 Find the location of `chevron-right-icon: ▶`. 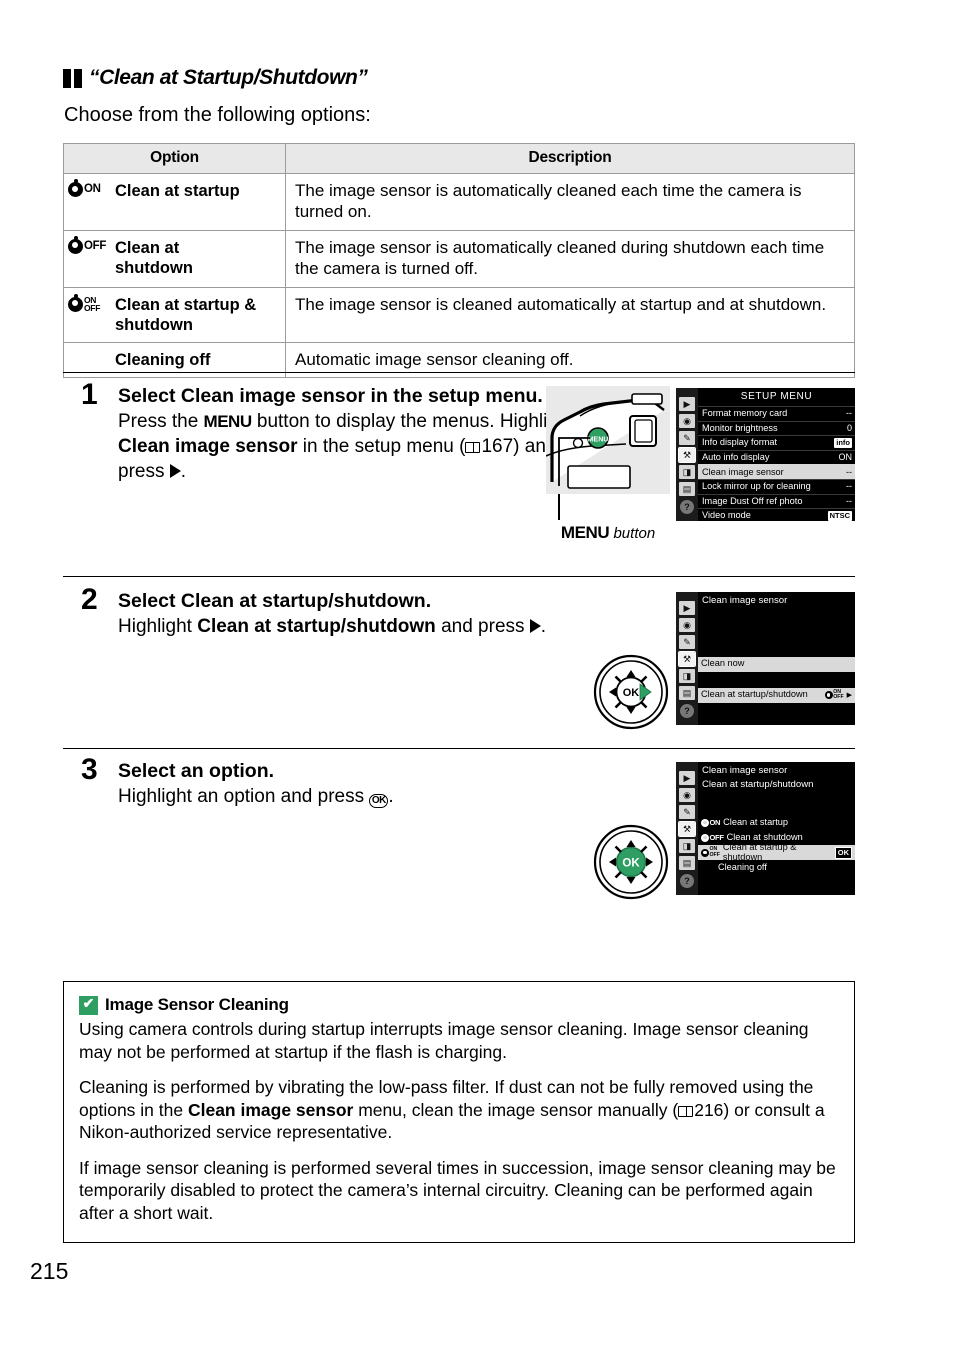

chevron-right-icon: ▶ is located at coordinates (849, 695).